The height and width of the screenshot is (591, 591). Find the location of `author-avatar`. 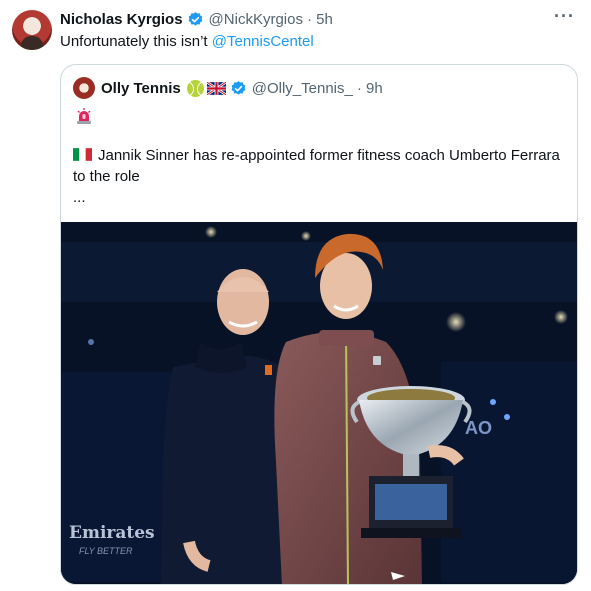

author-avatar is located at coordinates (32, 30).